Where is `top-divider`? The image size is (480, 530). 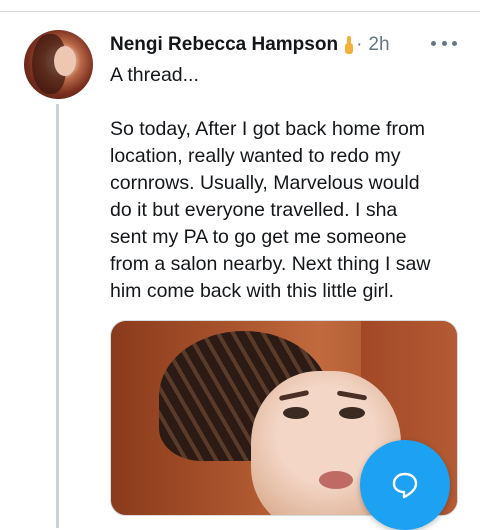
top-divider is located at coordinates (240, 11).